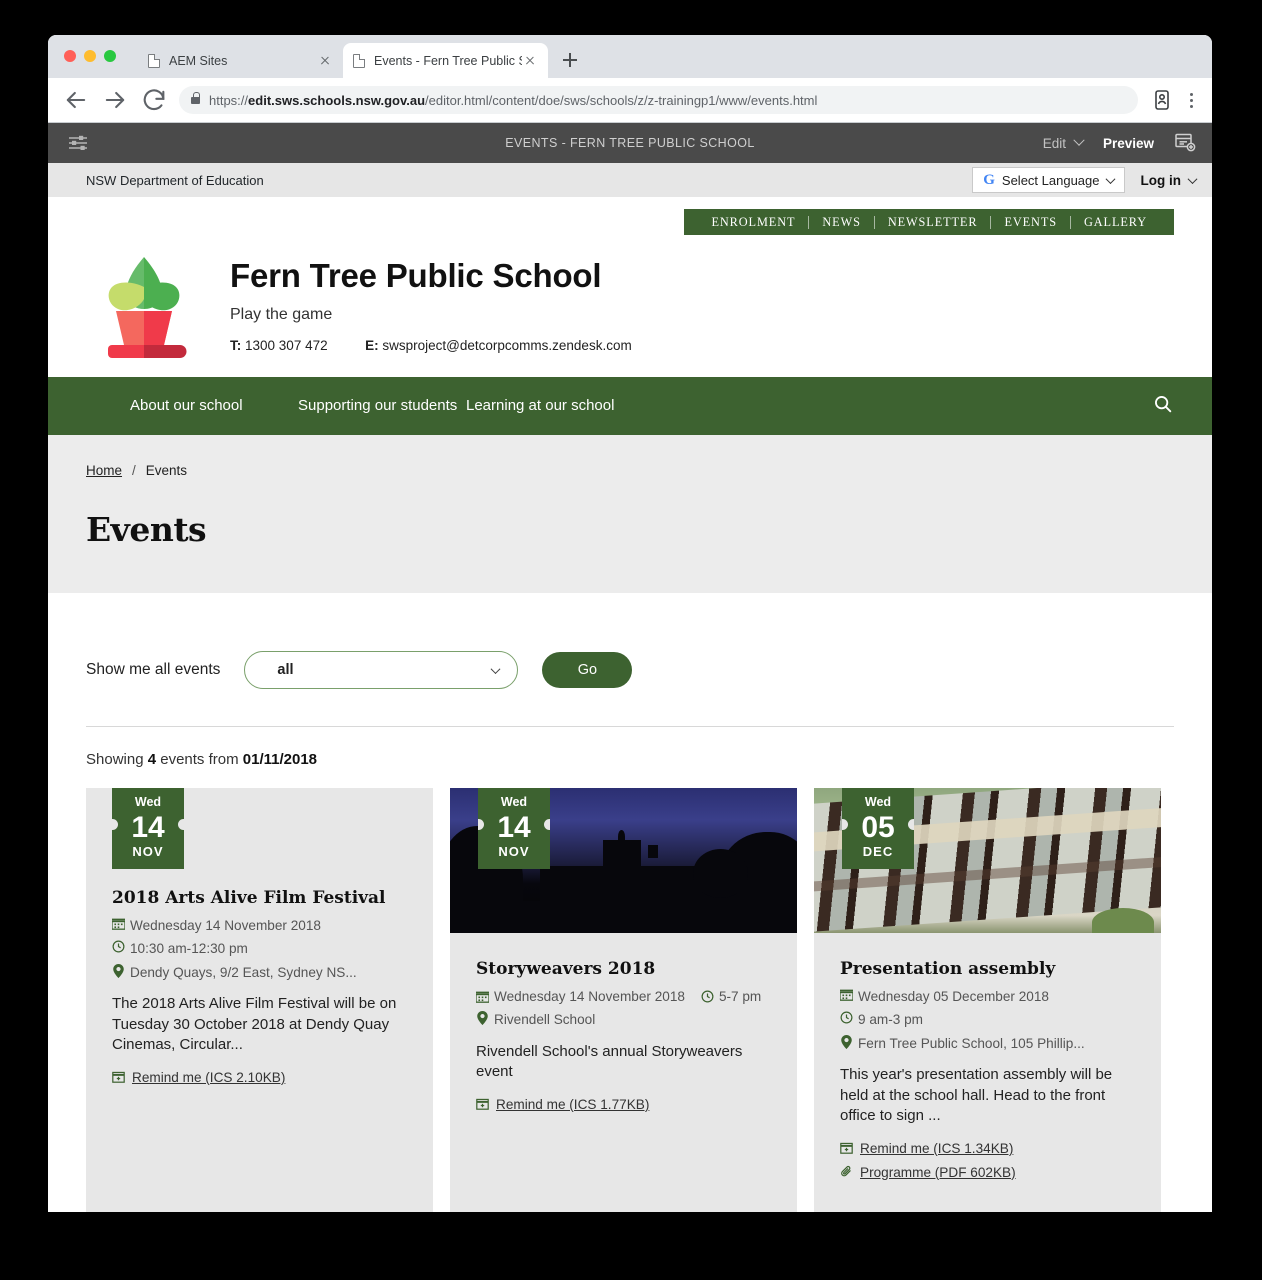  Describe the element at coordinates (152, 759) in the screenshot. I see `results-count: 4` at that location.